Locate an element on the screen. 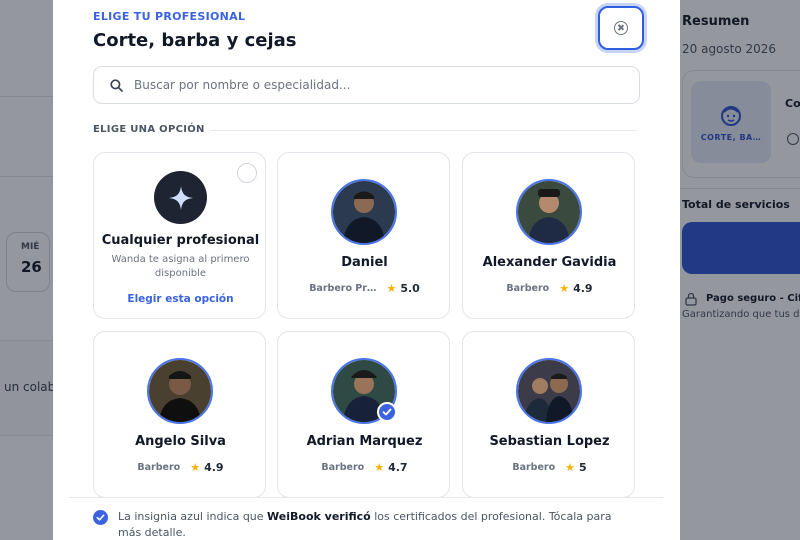 Image resolution: width=800 pixels, height=540 pixels. search-box is located at coordinates (366, 85).